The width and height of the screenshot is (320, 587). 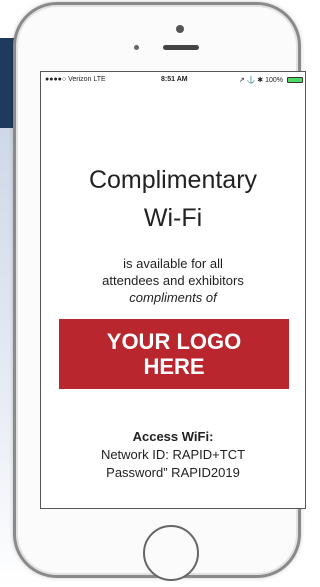 I want to click on carrier-label: ●●●●○ Verizon LTE, so click(x=75, y=79).